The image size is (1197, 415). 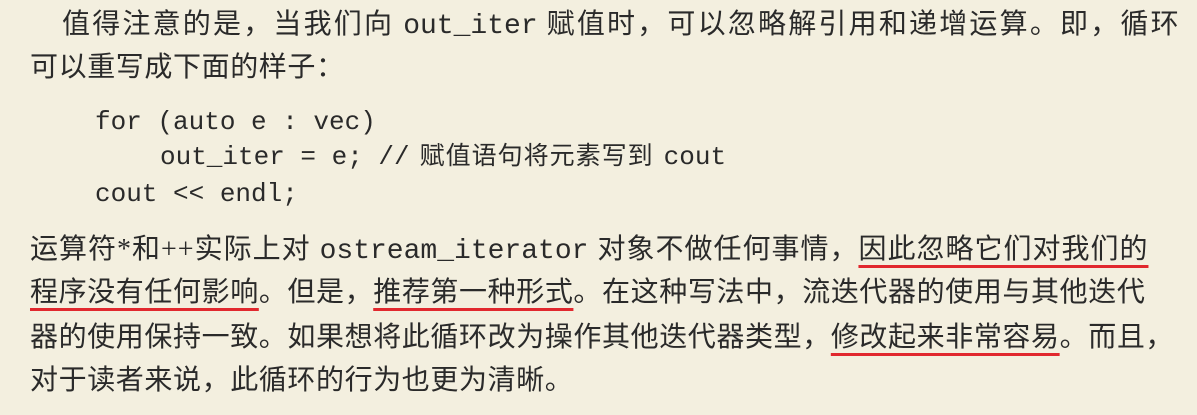 I want to click on code-line: for (auto e : vec), so click(x=235, y=122).